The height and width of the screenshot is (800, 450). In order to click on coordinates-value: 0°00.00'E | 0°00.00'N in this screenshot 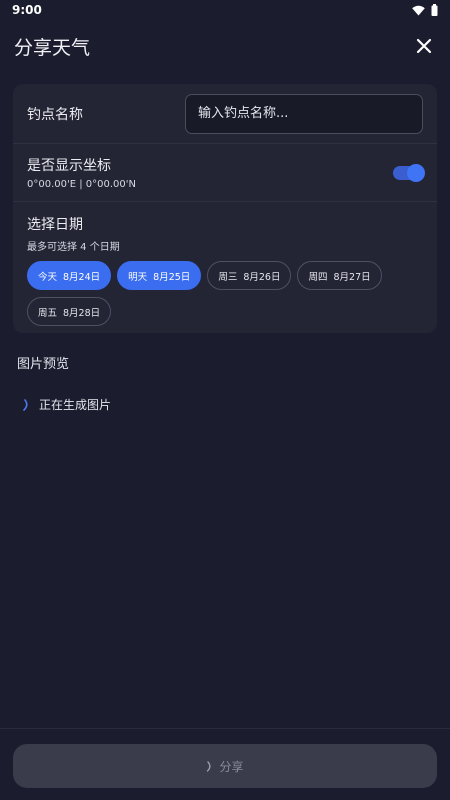, I will do `click(82, 184)`.